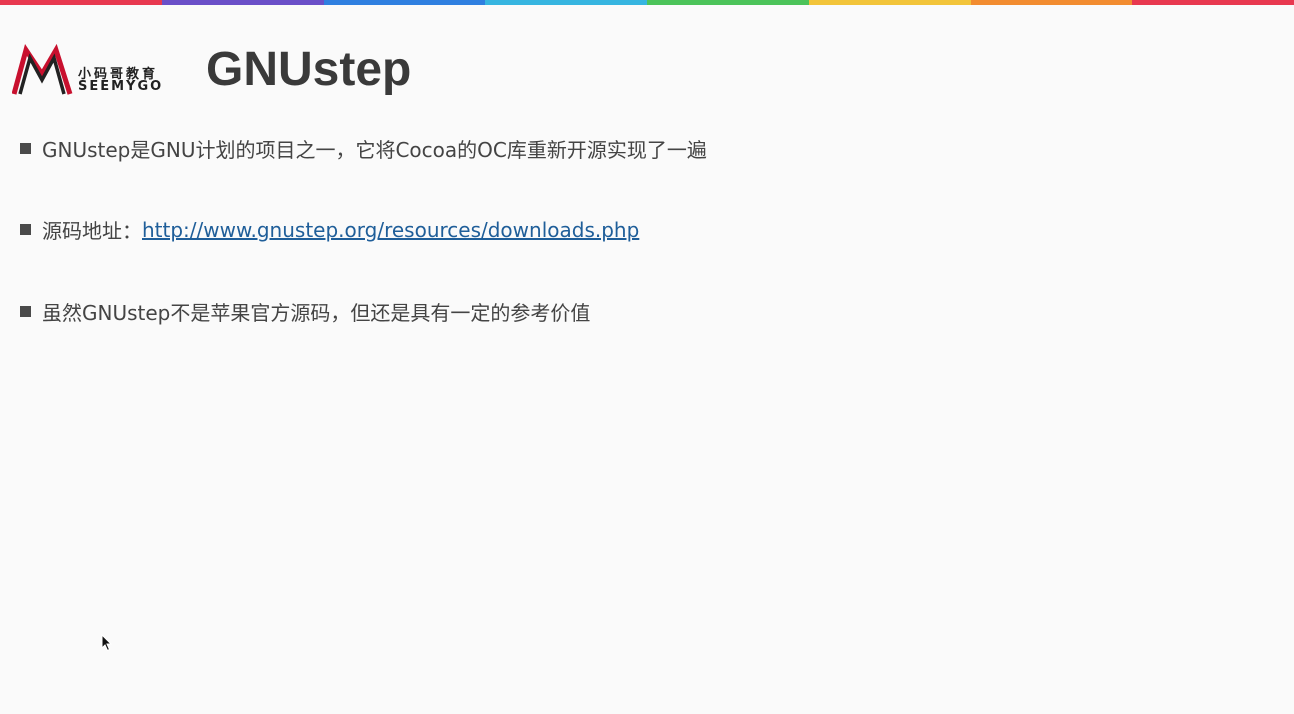  Describe the element at coordinates (316, 313) in the screenshot. I see `bullet-text: 虽然GNUstep不是苹果官方源码，但还是具有一定的参考价值` at that location.